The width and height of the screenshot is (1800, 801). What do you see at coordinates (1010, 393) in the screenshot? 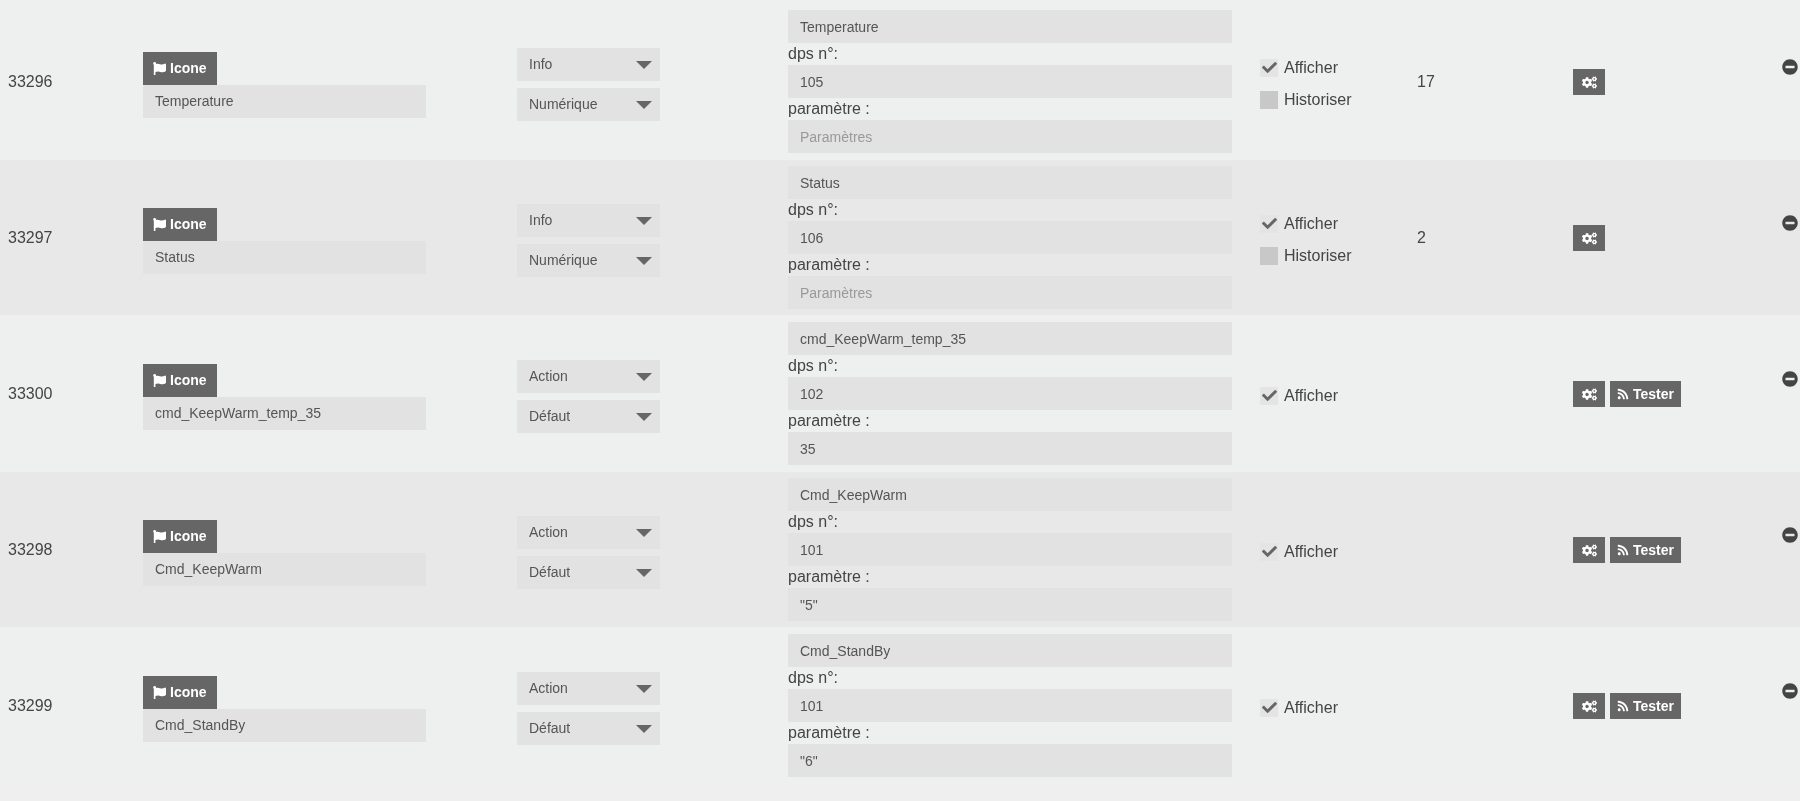
I see `dps-field: 102` at bounding box center [1010, 393].